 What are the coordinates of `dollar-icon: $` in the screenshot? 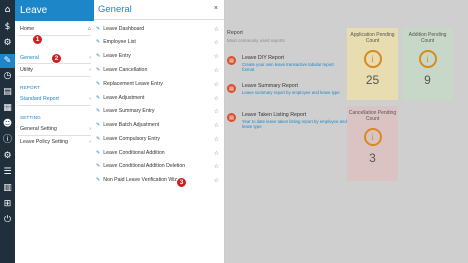 It's located at (7, 27).